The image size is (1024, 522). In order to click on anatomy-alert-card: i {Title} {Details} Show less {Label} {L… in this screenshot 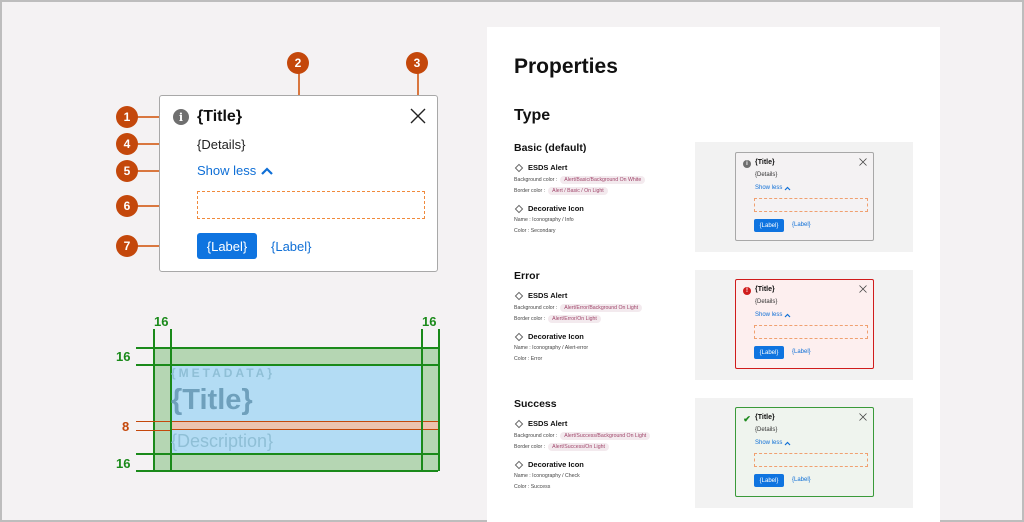, I will do `click(298, 183)`.